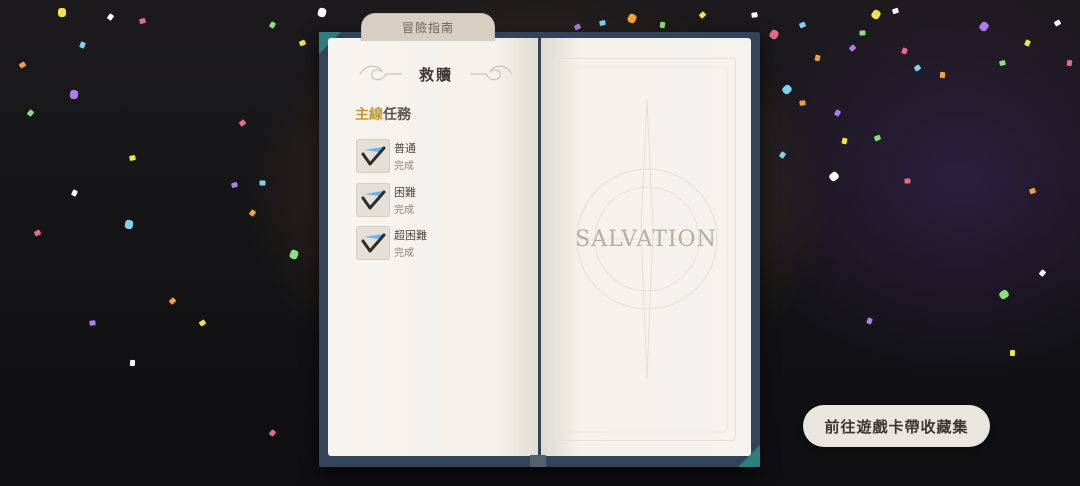 This screenshot has width=1080, height=486. Describe the element at coordinates (646, 239) in the screenshot. I see `card-title: SALVATION` at that location.